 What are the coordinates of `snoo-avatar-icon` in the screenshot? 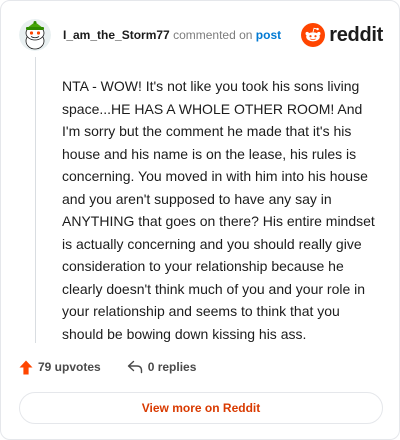 It's located at (35, 35).